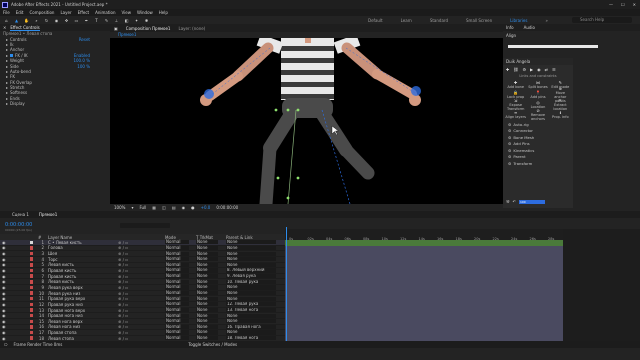 The width and height of the screenshot is (640, 360). What do you see at coordinates (602, 20) in the screenshot?
I see `search-help-input: Search Help` at bounding box center [602, 20].